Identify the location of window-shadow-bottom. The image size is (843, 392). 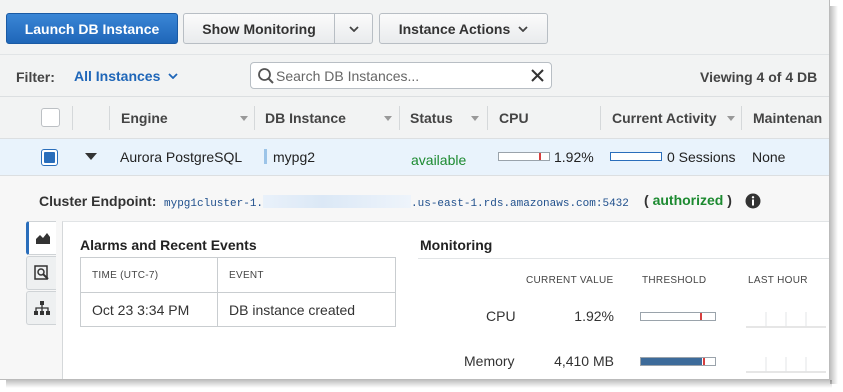
(419, 384).